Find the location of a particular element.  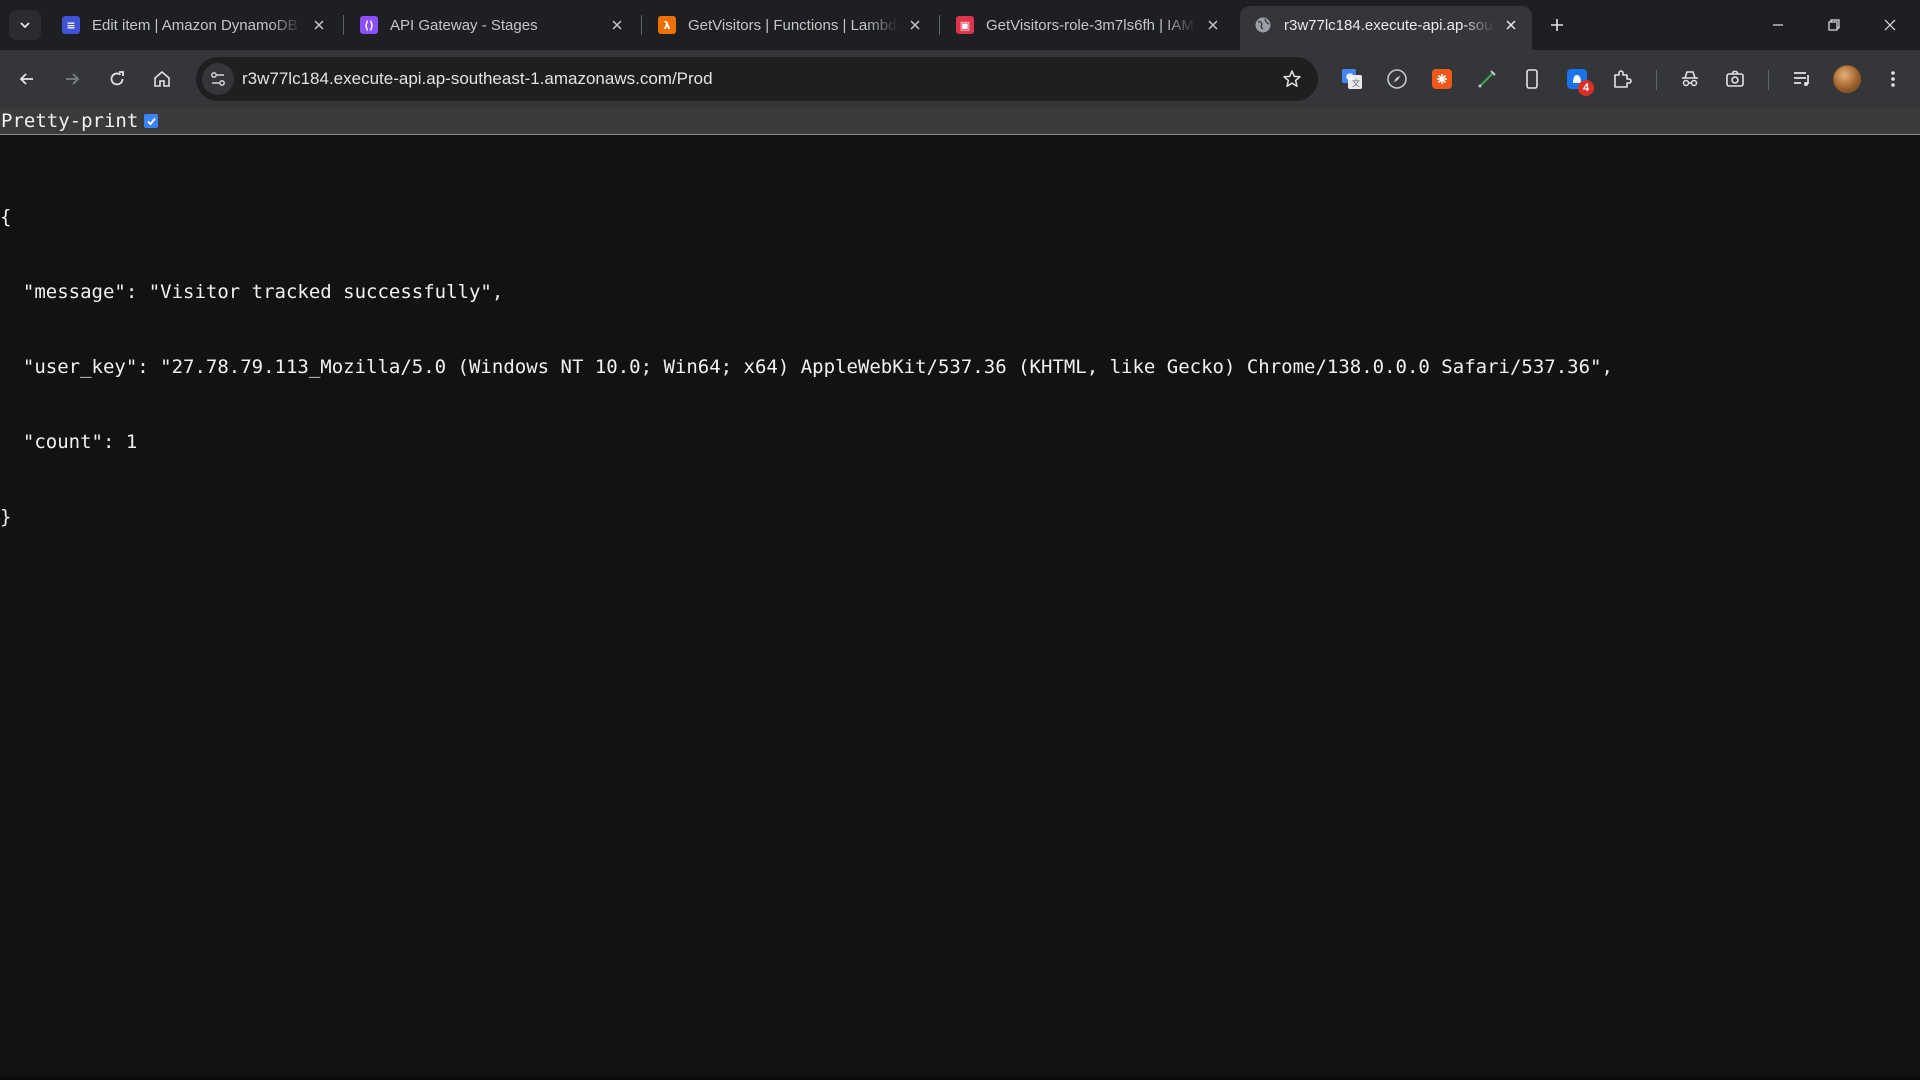

close-window-button is located at coordinates (1890, 25).